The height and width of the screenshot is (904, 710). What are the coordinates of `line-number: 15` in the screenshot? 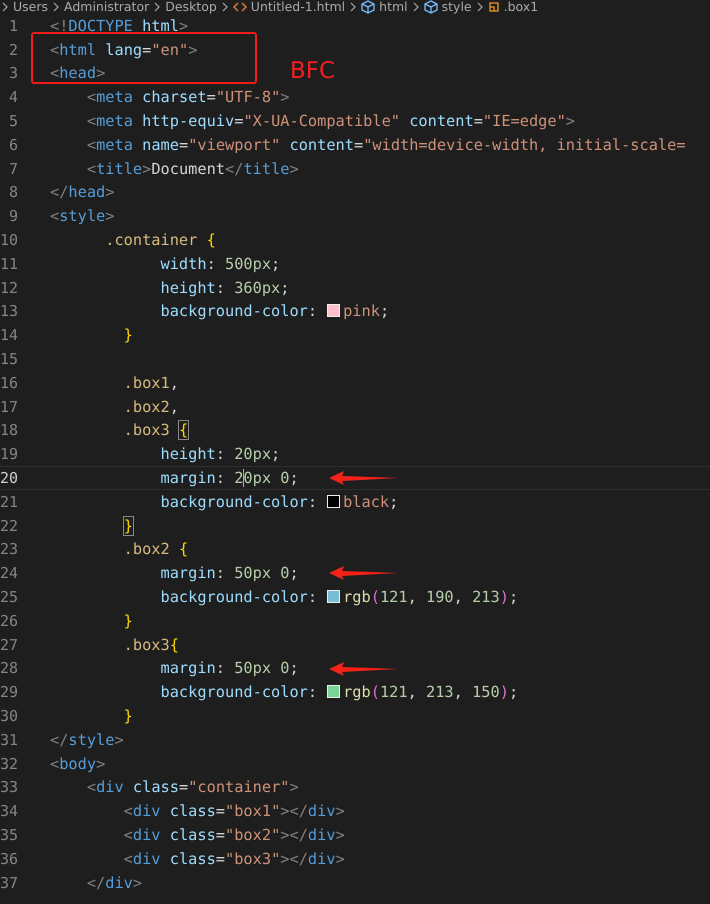 It's located at (9, 359).